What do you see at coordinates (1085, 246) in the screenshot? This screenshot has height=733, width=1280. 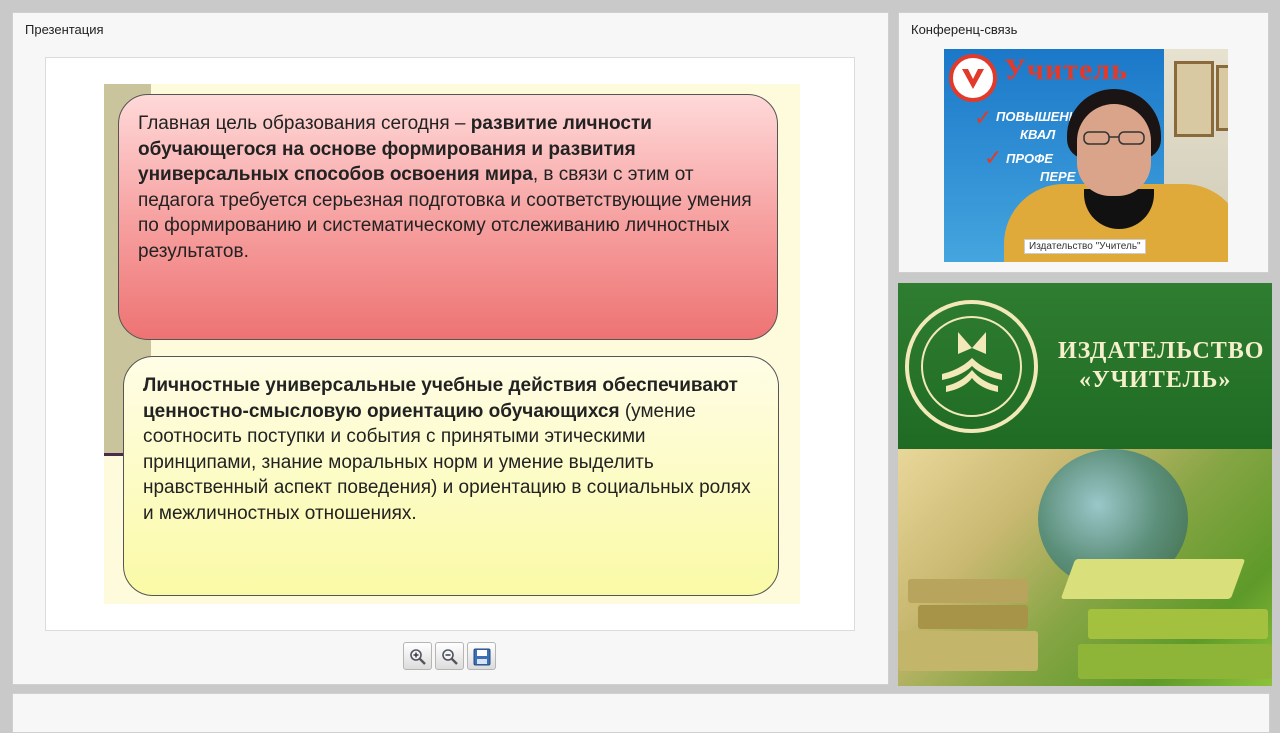 I see `video-participant-label: Издательство "Учитель"` at bounding box center [1085, 246].